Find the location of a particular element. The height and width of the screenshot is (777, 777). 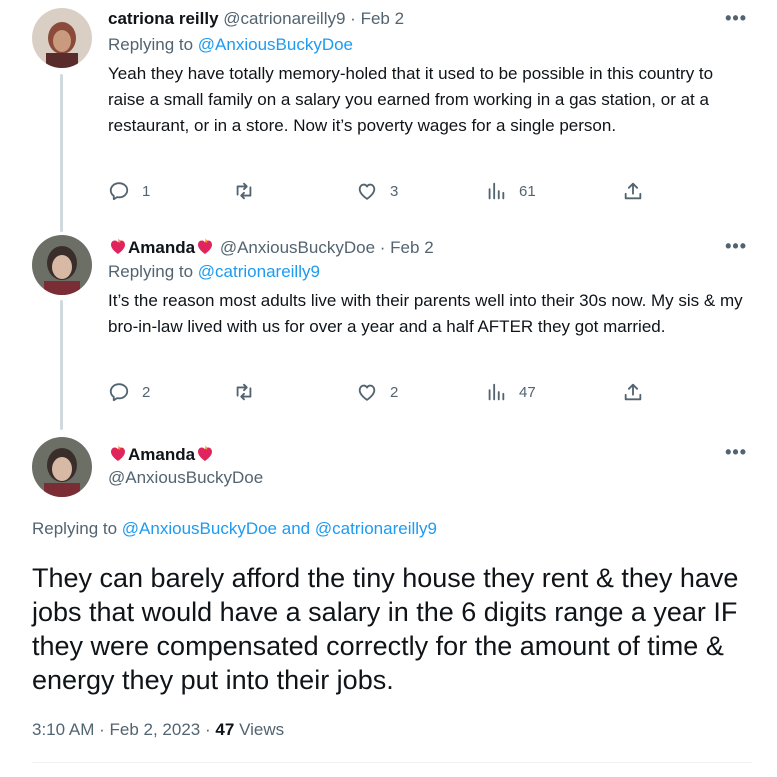

like-button: 3 is located at coordinates (377, 191).